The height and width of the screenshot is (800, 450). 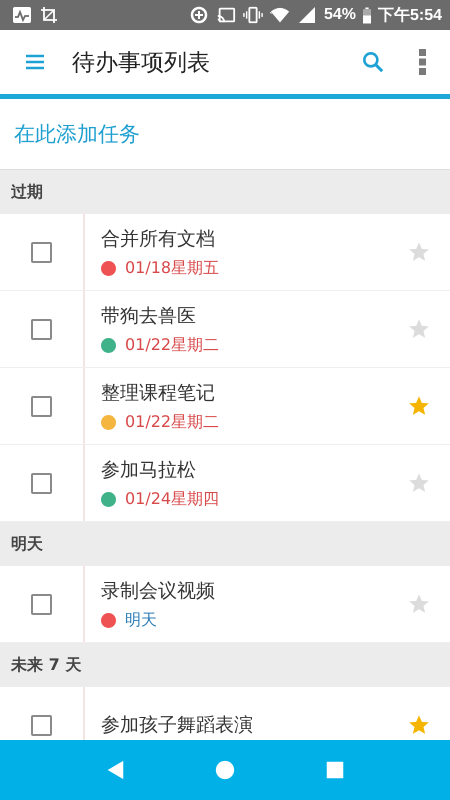 I want to click on section-header: 过期, so click(x=225, y=192).